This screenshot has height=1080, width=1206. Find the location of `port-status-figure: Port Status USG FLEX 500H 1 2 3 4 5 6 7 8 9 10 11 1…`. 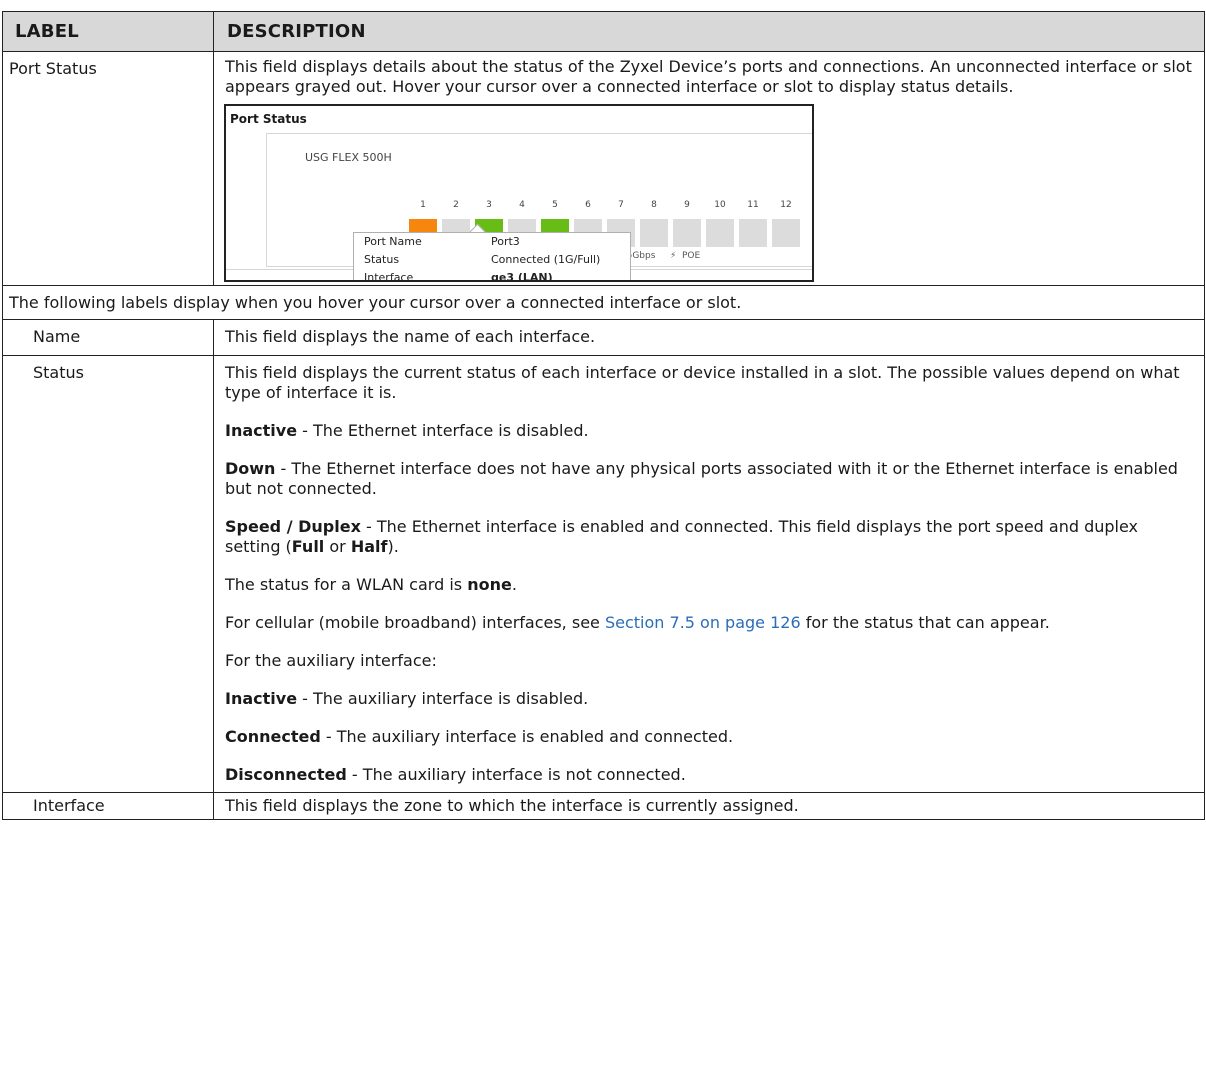

port-status-figure: Port Status USG FLEX 500H 1 2 3 4 5 6 7 8 9 10 11 1… is located at coordinates (519, 193).